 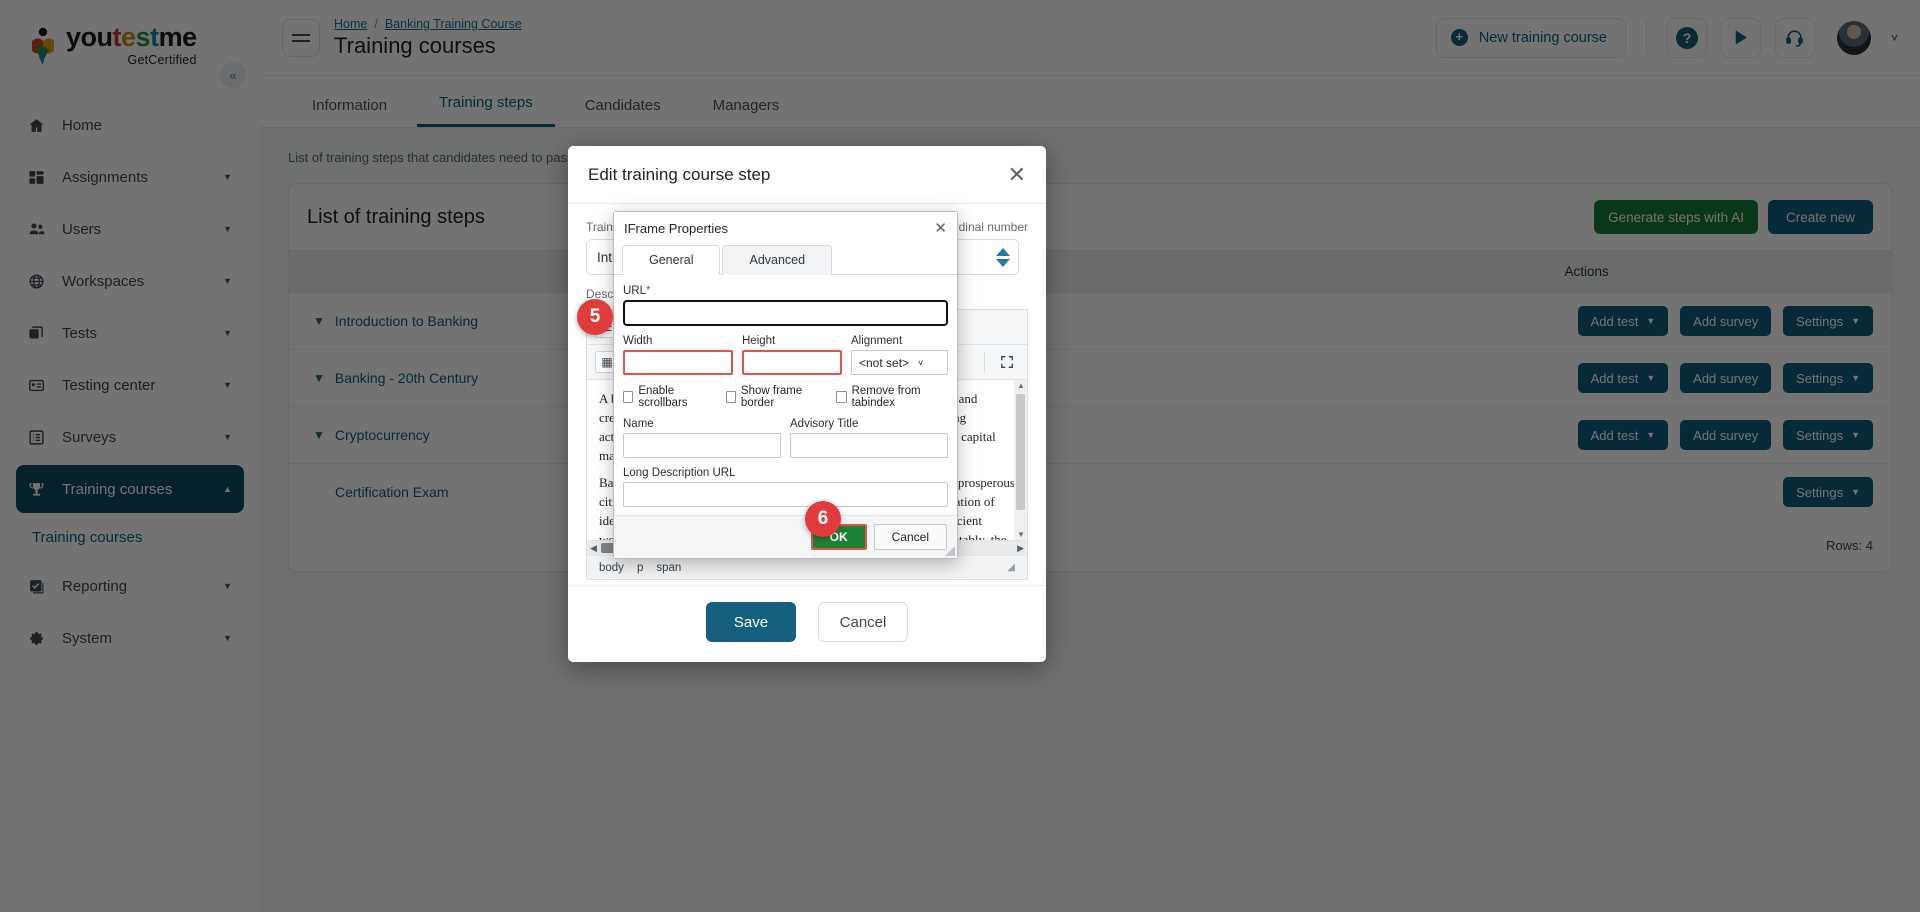 What do you see at coordinates (702, 445) in the screenshot?
I see `name-input` at bounding box center [702, 445].